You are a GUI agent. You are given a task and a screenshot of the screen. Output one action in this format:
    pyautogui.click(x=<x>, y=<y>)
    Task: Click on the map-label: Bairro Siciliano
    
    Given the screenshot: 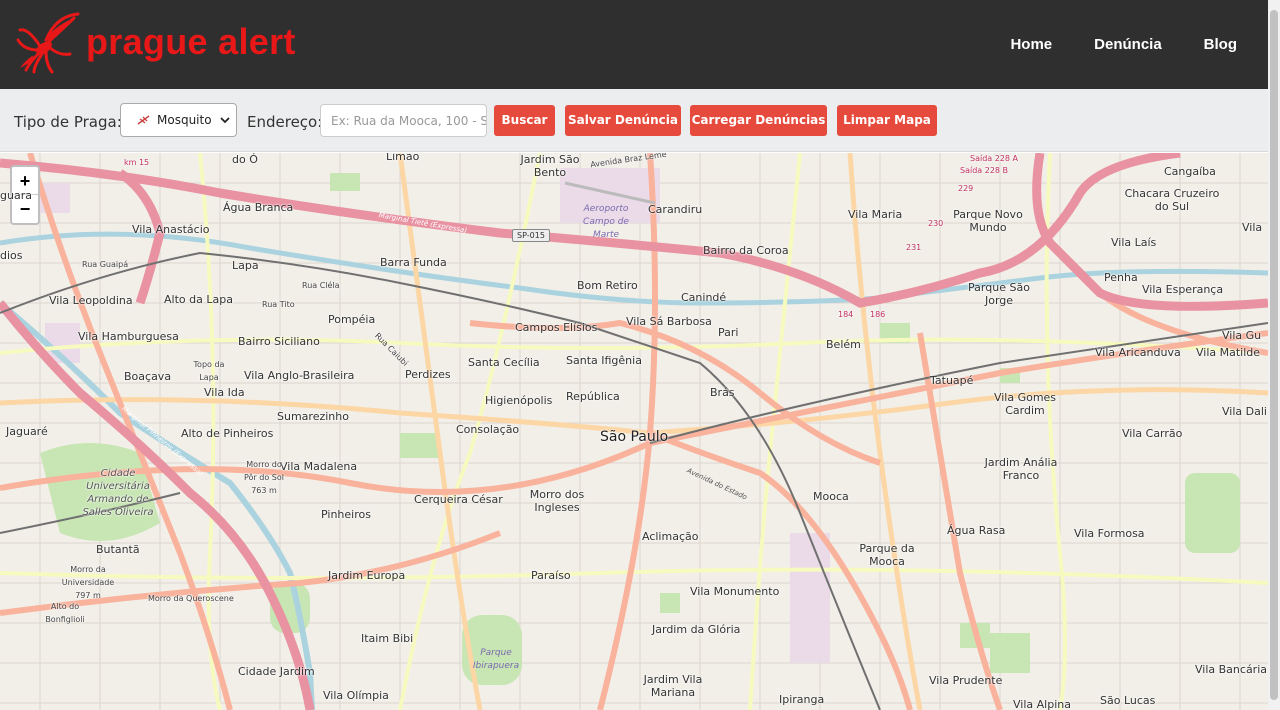 What is the action you would take?
    pyautogui.click(x=279, y=341)
    